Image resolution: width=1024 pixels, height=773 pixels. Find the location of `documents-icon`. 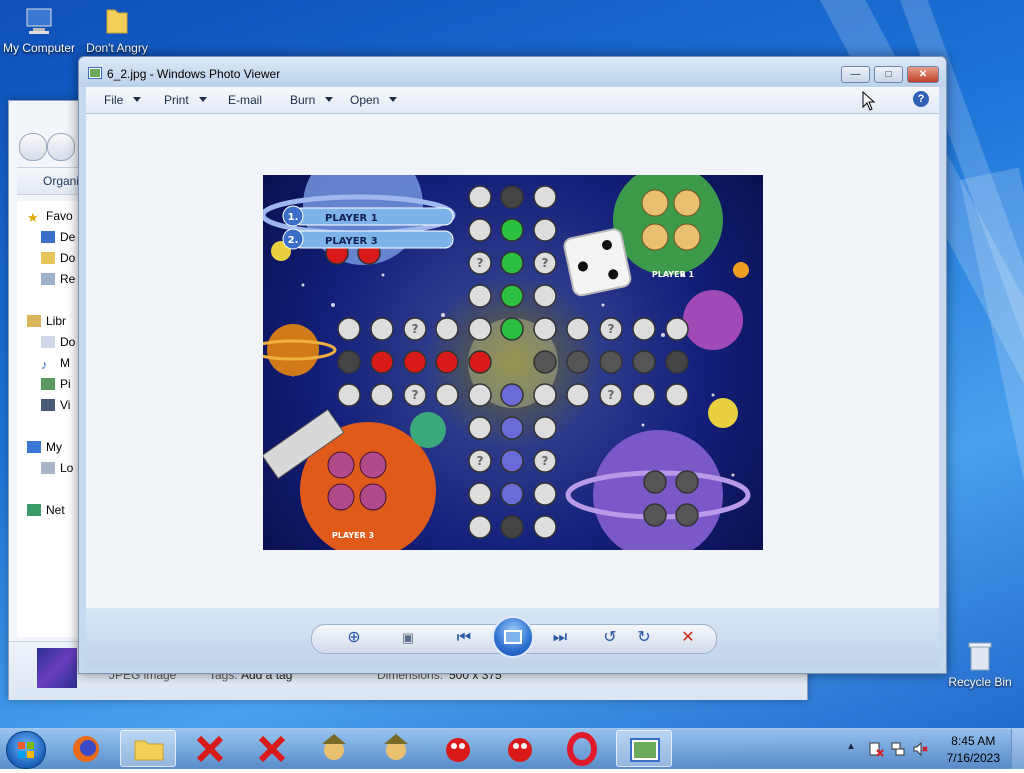

documents-icon is located at coordinates (48, 342).